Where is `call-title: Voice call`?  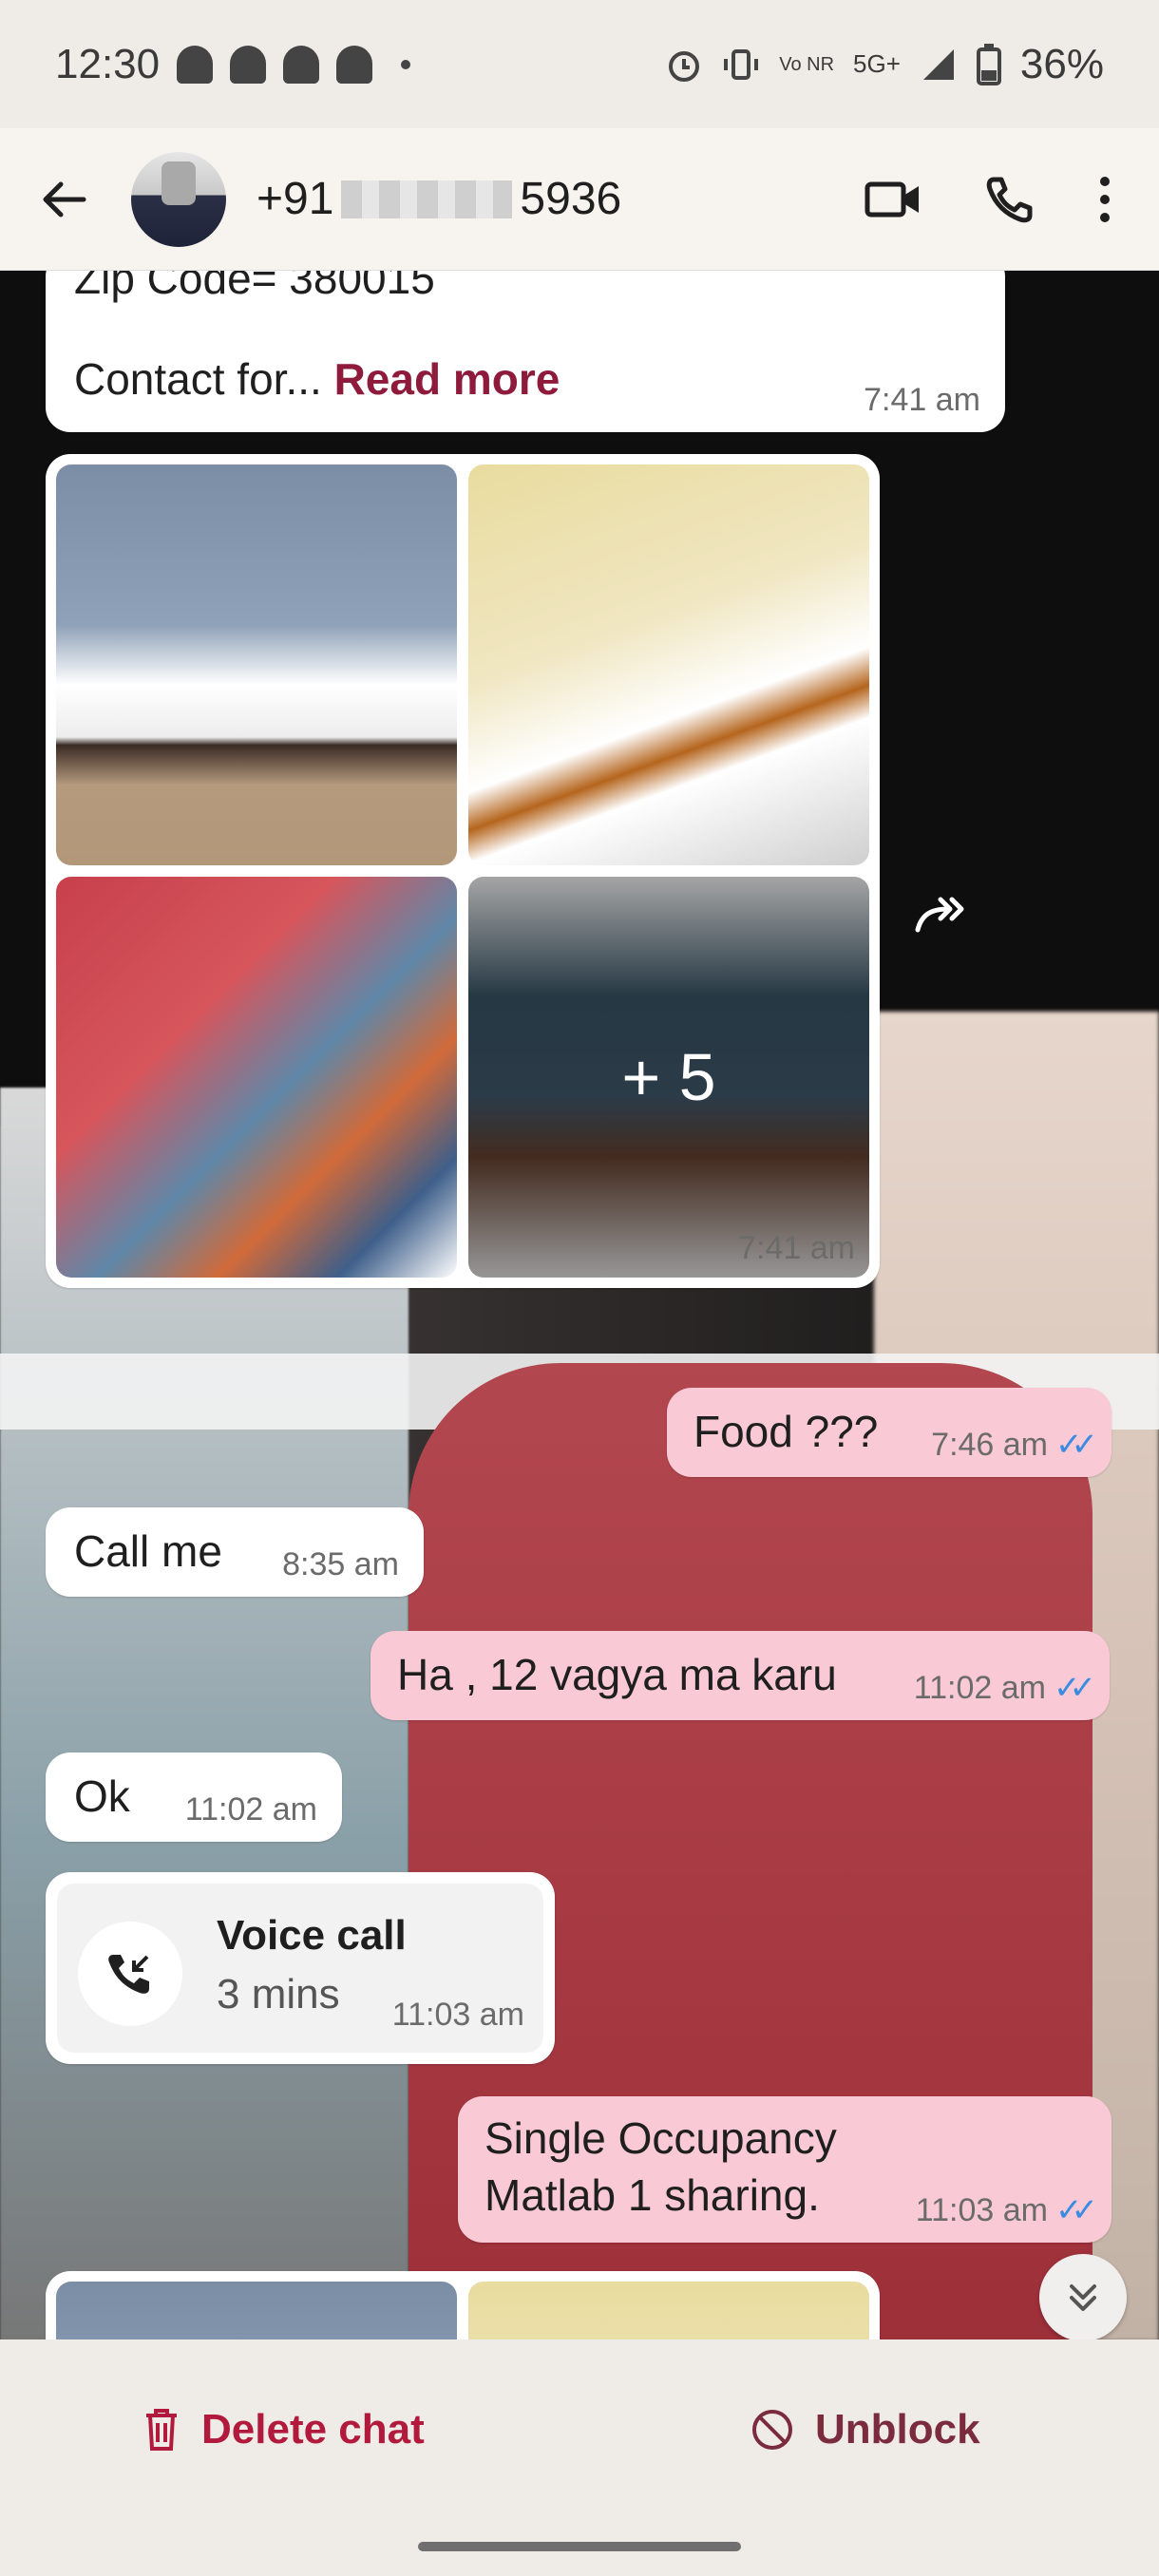
call-title: Voice call is located at coordinates (312, 1935).